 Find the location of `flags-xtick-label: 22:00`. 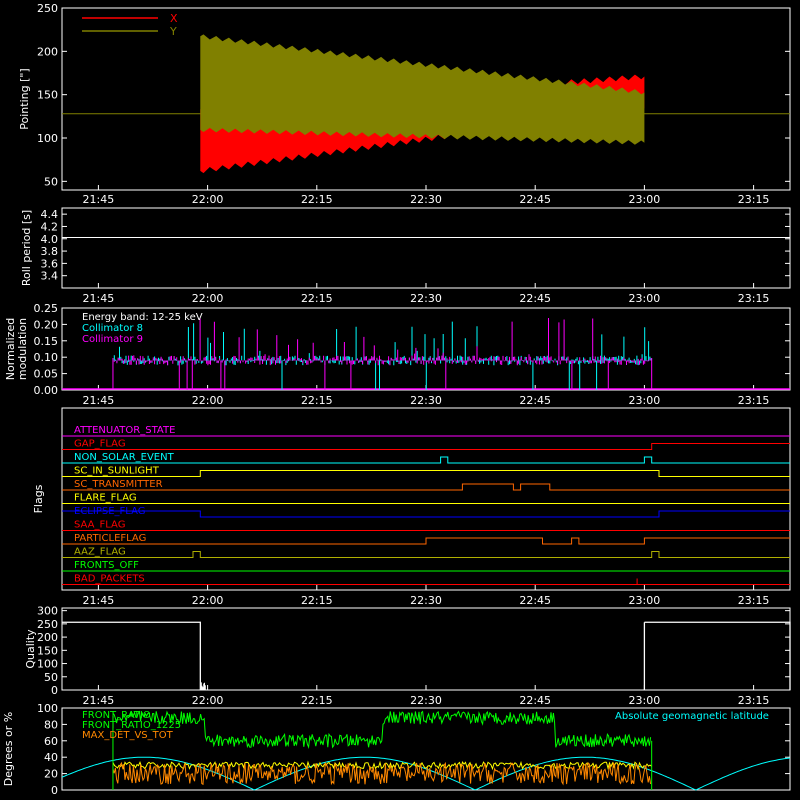

flags-xtick-label: 22:00 is located at coordinates (208, 600).